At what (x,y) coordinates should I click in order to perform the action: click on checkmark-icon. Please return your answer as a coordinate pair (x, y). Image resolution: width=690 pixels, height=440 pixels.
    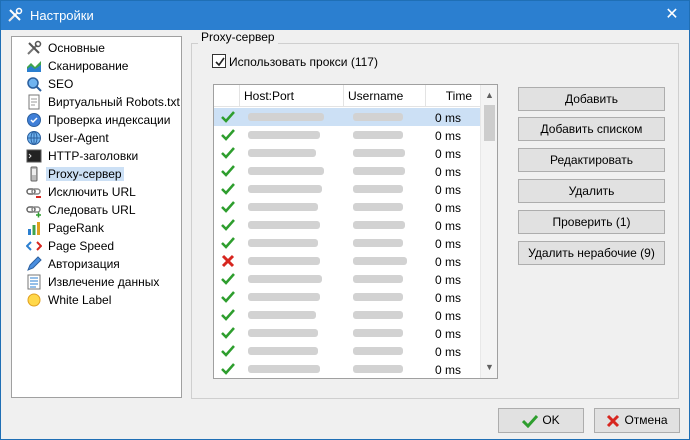
    Looking at the image, I should click on (220, 62).